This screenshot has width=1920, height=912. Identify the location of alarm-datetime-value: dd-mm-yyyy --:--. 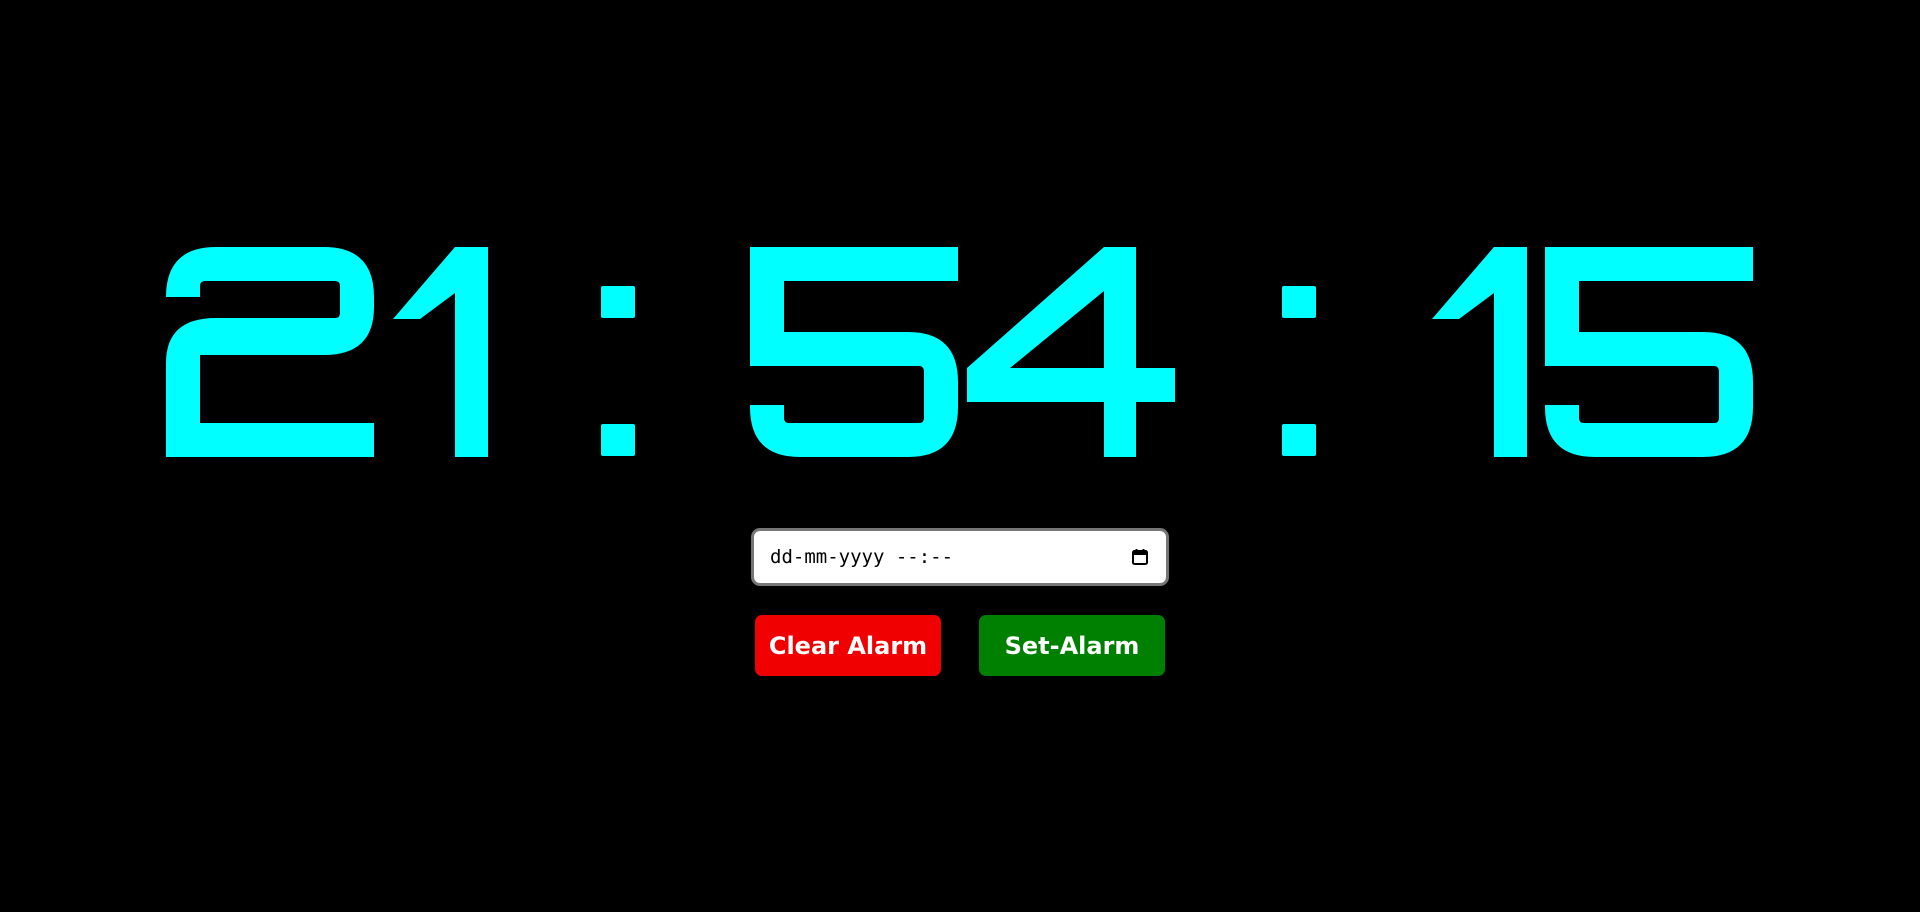
(862, 557).